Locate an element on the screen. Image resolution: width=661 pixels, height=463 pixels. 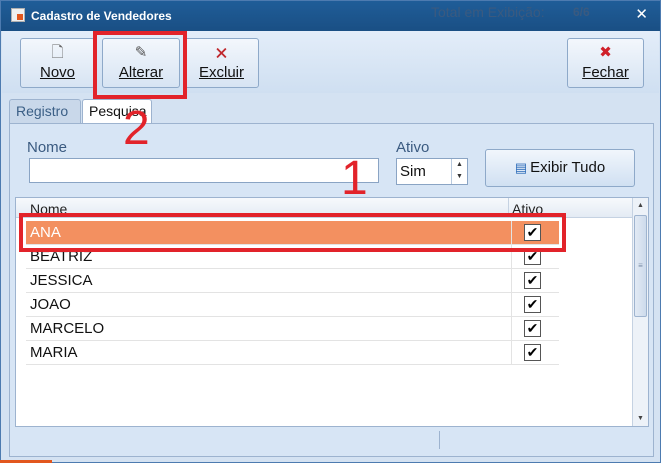
tab-registro: Registro is located at coordinates (45, 111).